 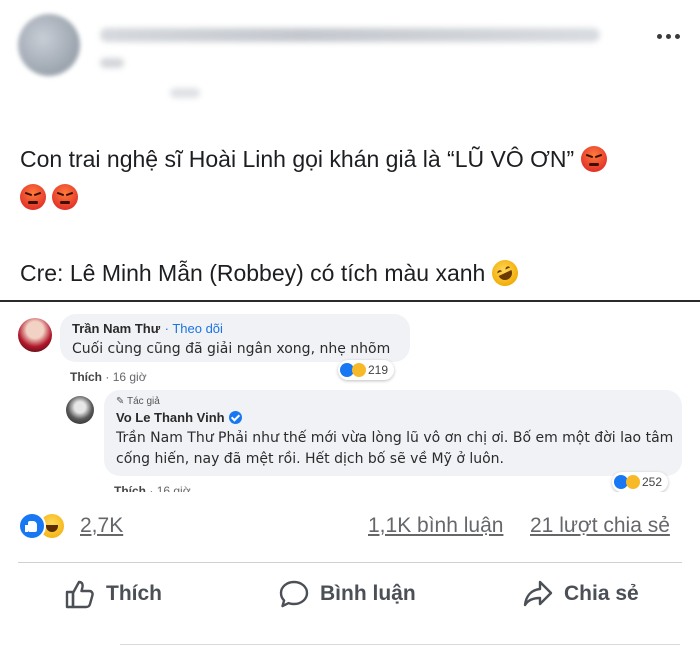 What do you see at coordinates (86, 377) in the screenshot?
I see `comment-like-action: Thích` at bounding box center [86, 377].